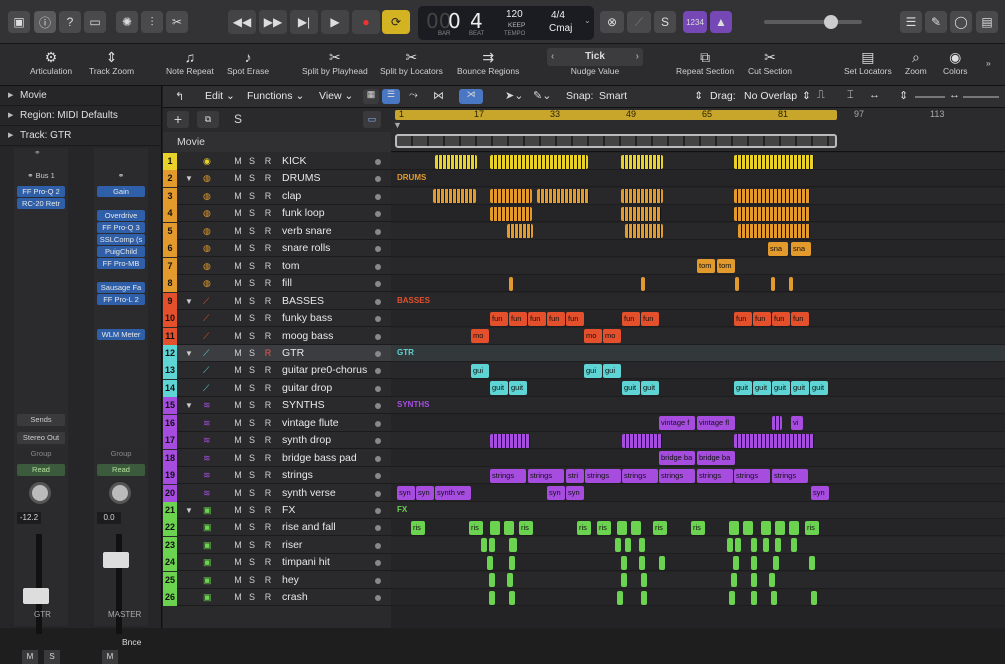 The width and height of the screenshot is (1005, 664). Describe the element at coordinates (121, 287) in the screenshot. I see `plugin-slot: Sausage Fa` at that location.